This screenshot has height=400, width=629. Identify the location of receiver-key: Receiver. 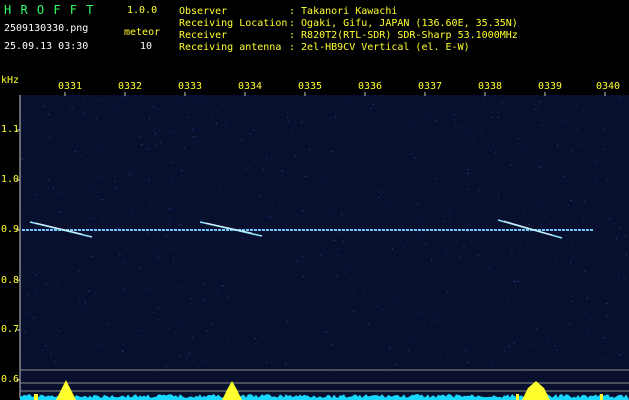
(203, 35).